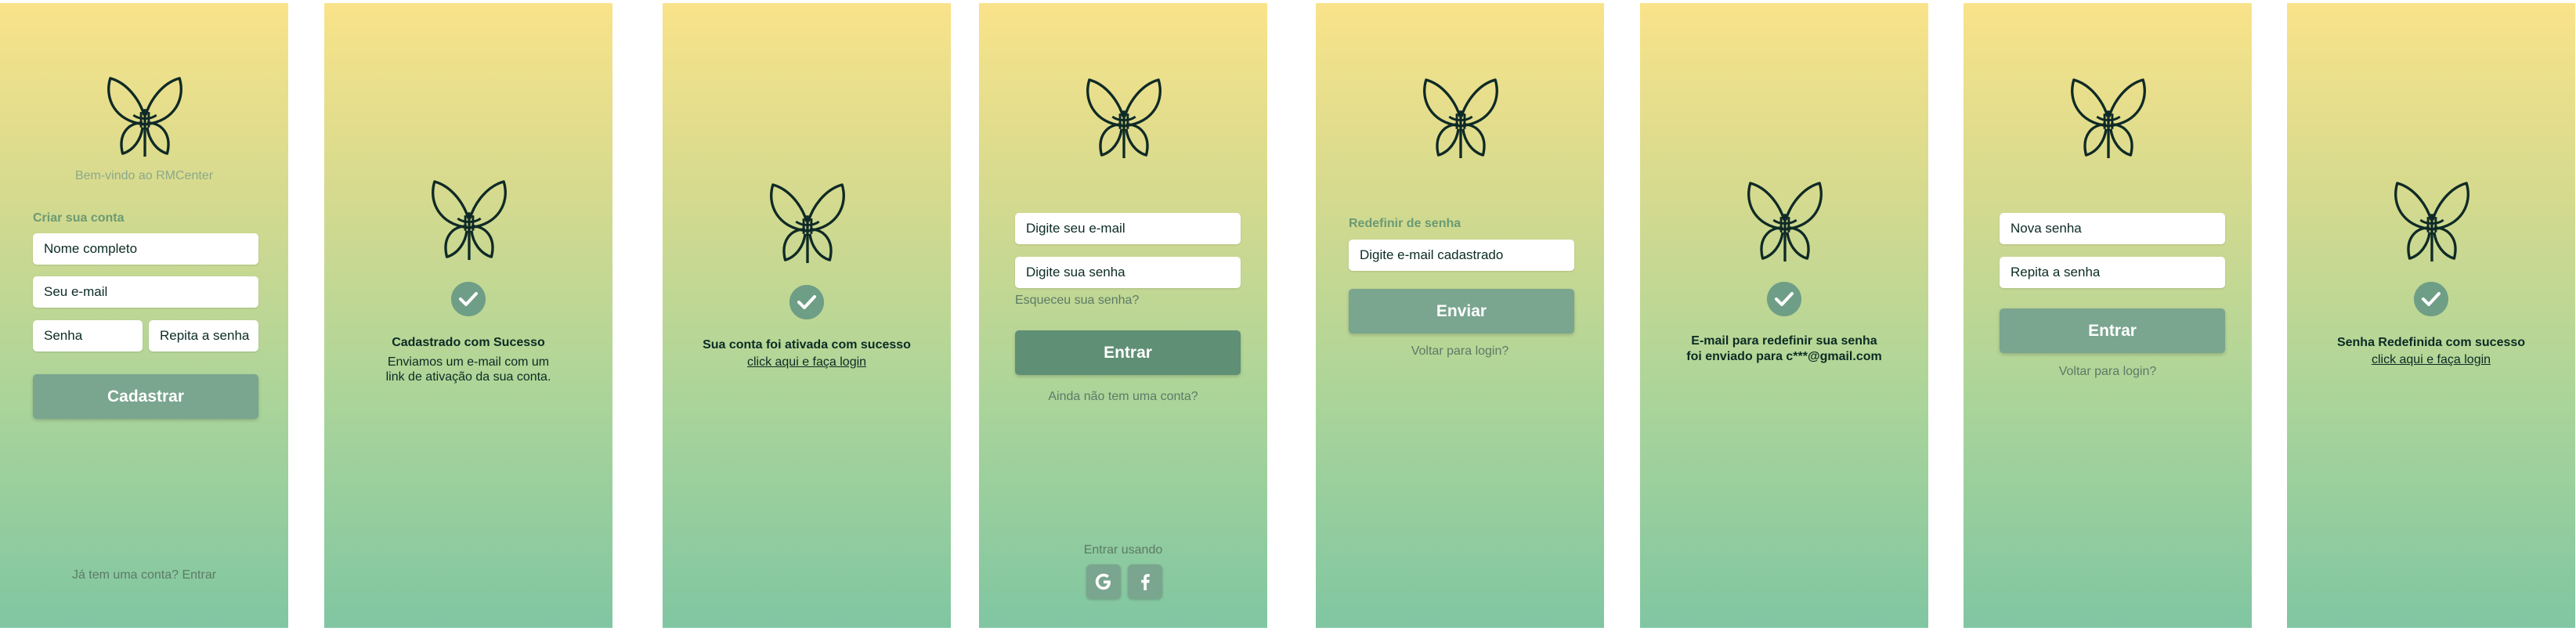 This screenshot has height=631, width=2576. Describe the element at coordinates (2112, 228) in the screenshot. I see `new-password-field: Nova senha` at that location.